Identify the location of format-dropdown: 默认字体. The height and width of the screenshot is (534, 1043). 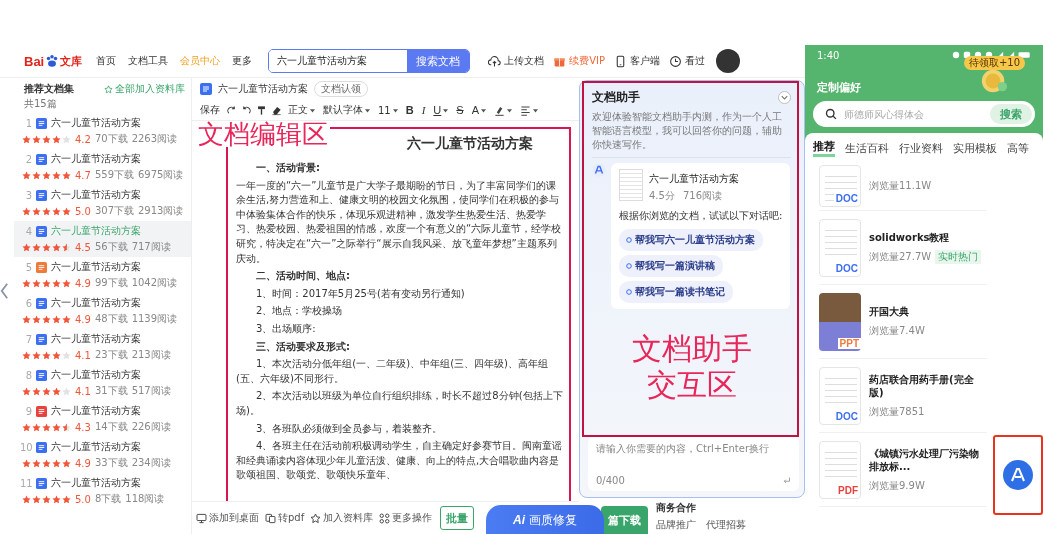
(346, 110).